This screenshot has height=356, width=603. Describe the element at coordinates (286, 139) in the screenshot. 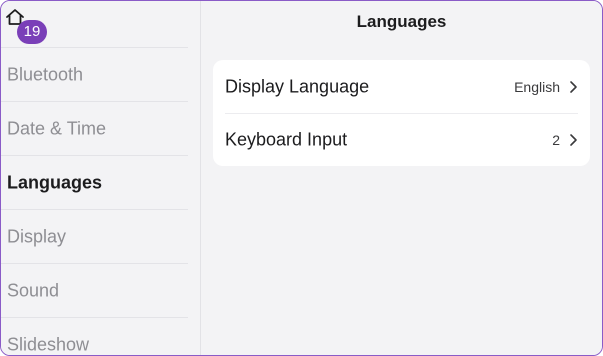

I see `row-label: Keyboard Input` at that location.